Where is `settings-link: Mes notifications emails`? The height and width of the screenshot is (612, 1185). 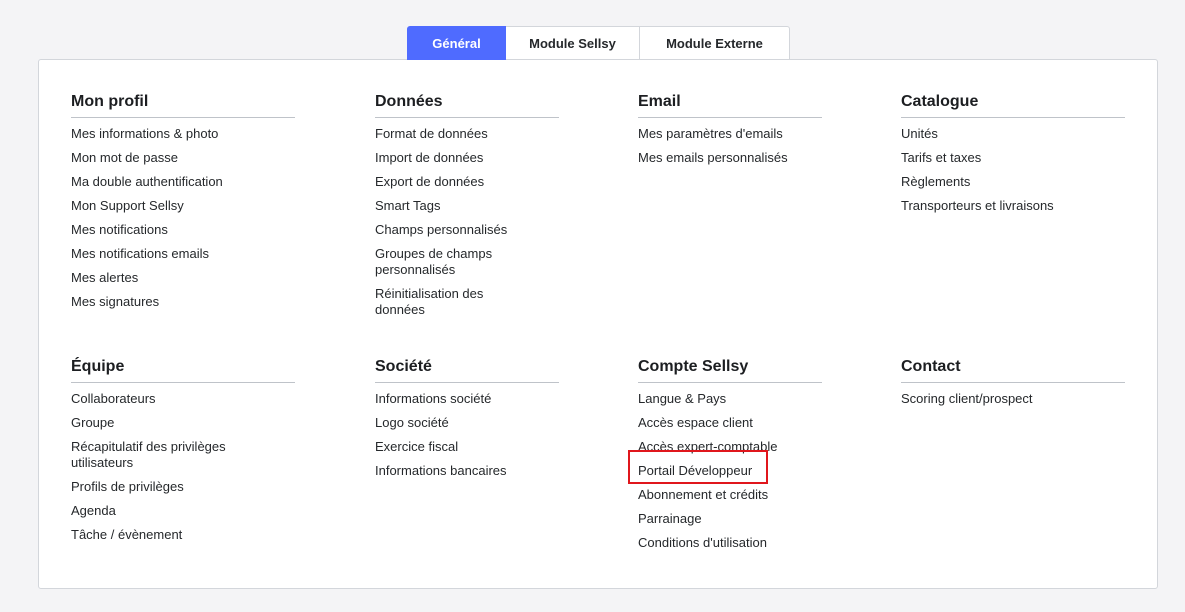 settings-link: Mes notifications emails is located at coordinates (183, 254).